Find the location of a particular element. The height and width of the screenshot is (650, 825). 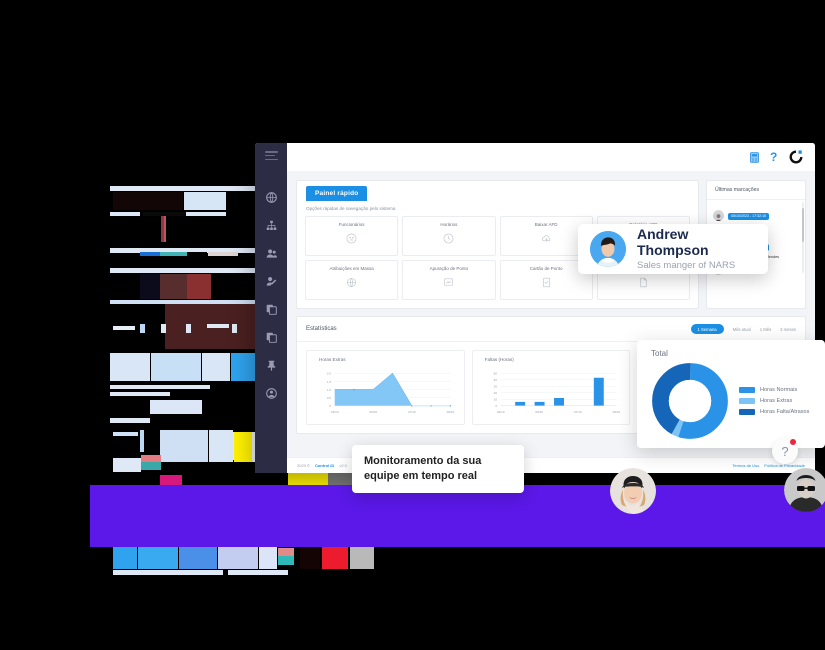

help-icon: ? is located at coordinates (774, 157).